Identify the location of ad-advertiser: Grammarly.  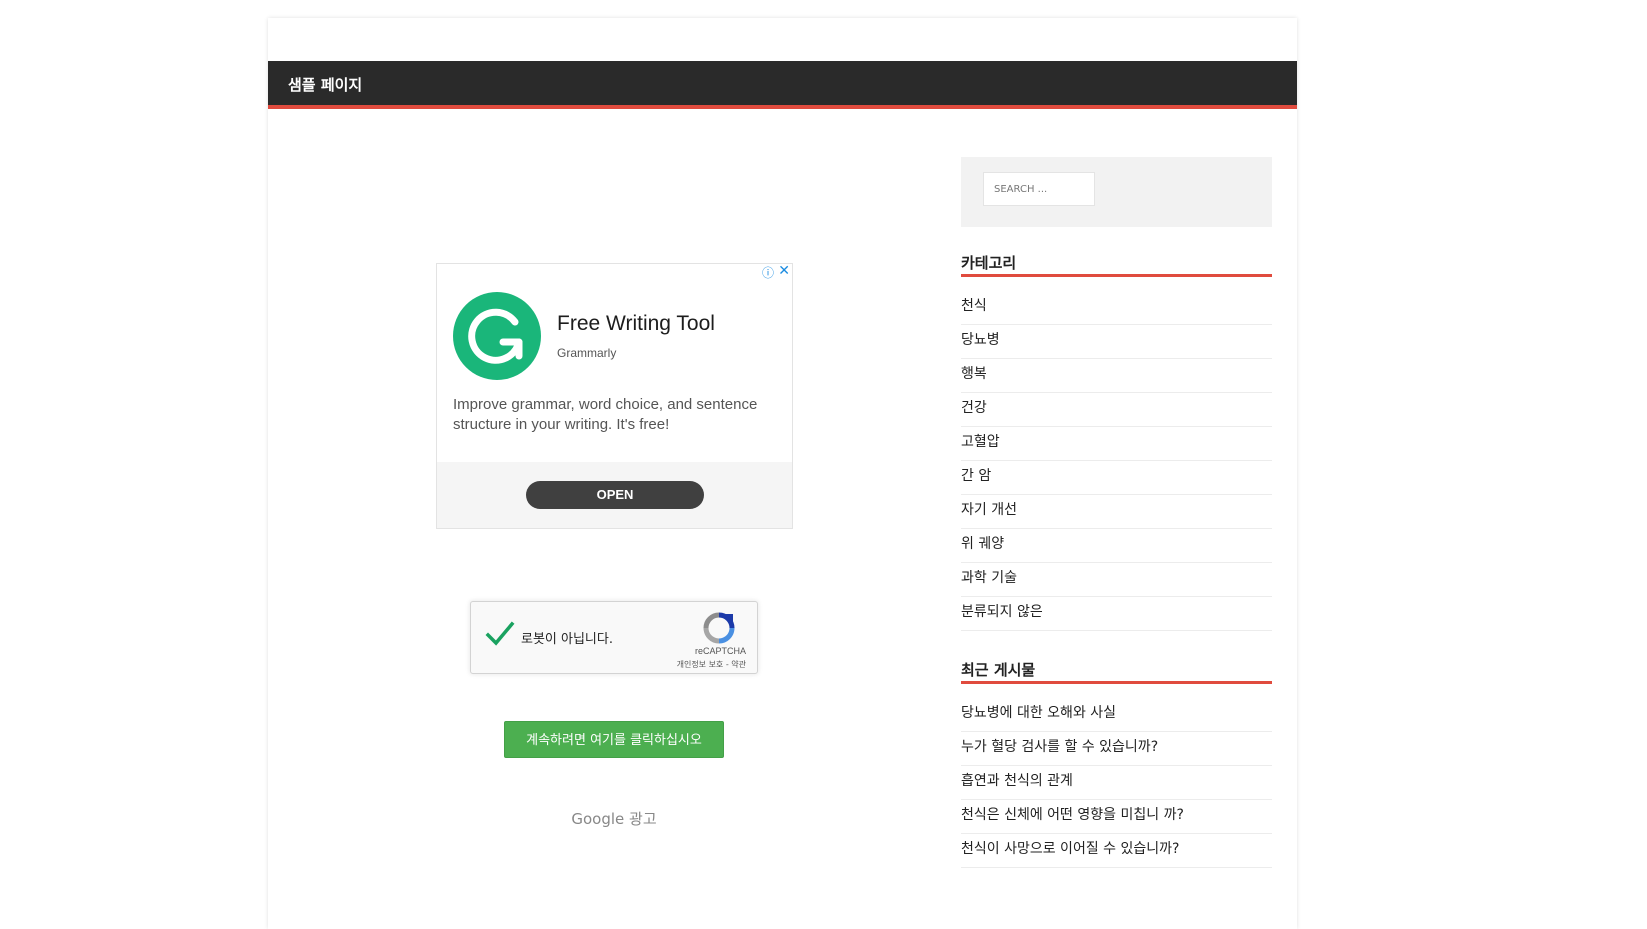
(586, 353).